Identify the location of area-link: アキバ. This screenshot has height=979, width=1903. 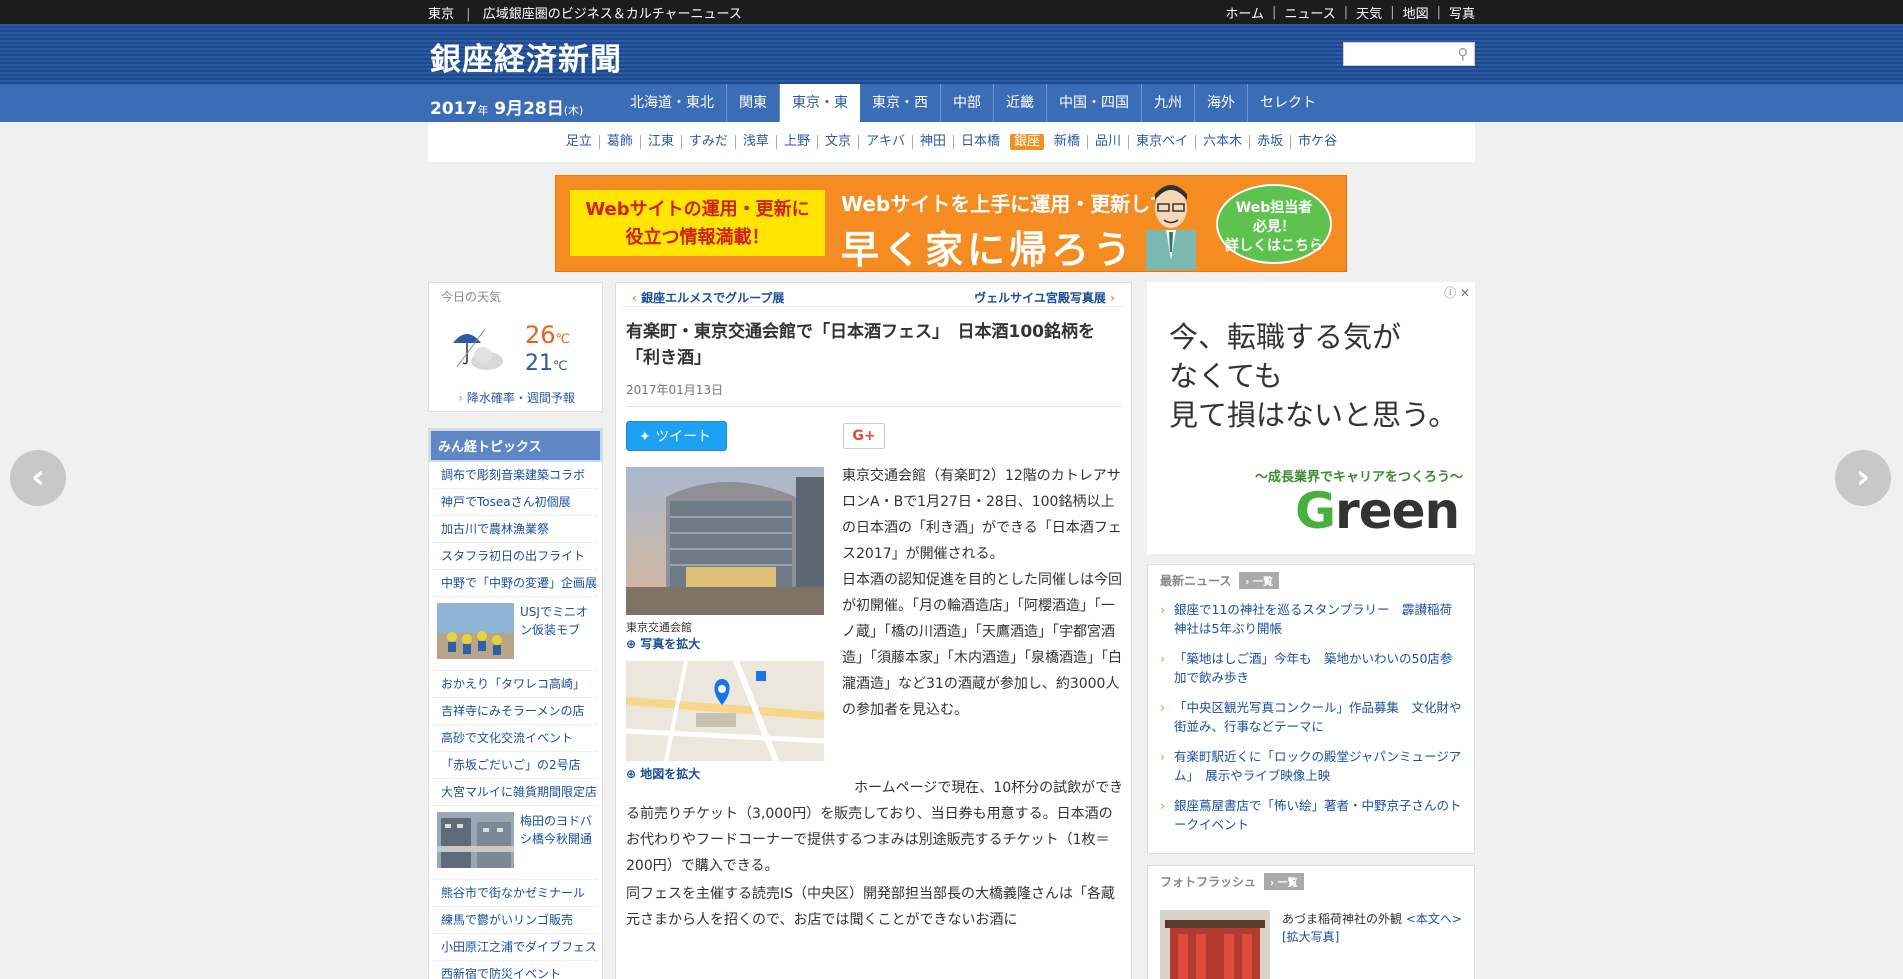
(886, 142).